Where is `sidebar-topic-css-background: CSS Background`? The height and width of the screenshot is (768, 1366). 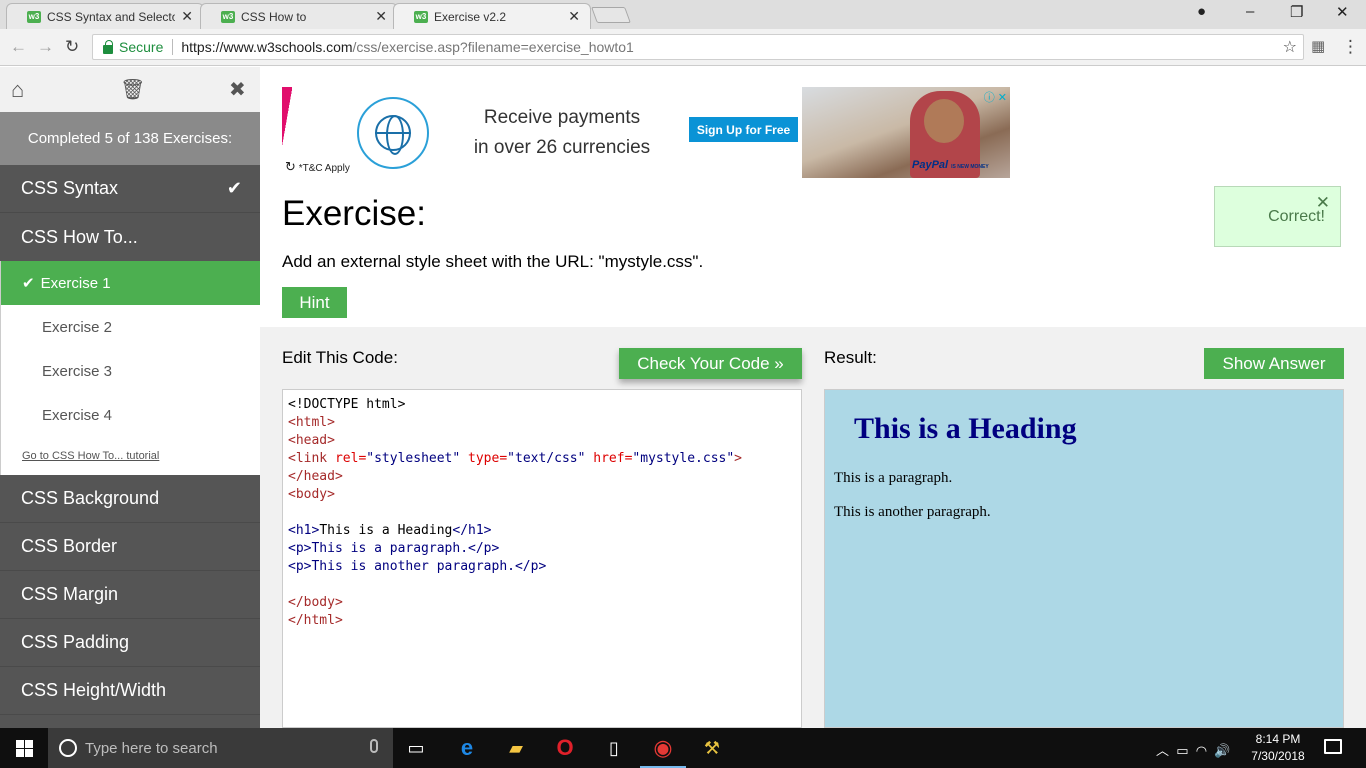 sidebar-topic-css-background: CSS Background is located at coordinates (130, 499).